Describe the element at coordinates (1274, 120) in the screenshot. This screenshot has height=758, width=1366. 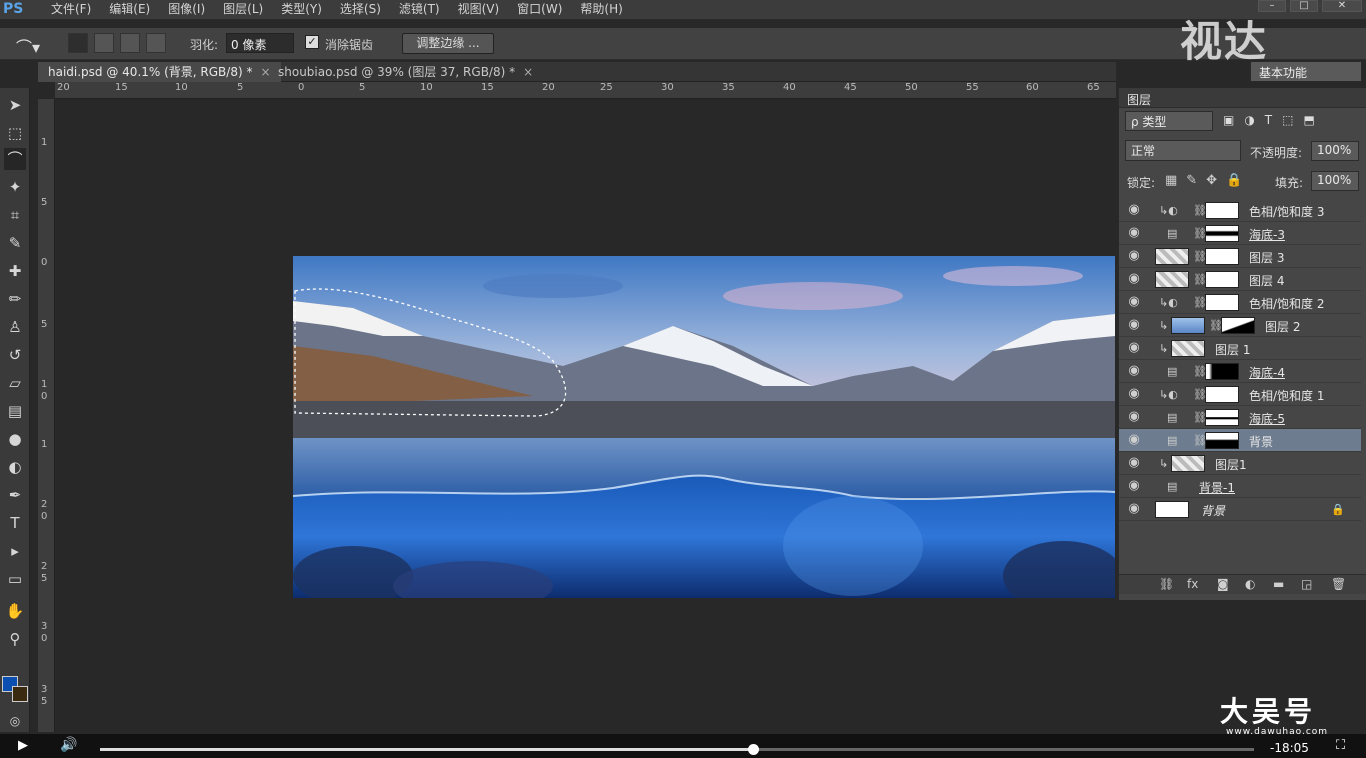
I see `filter-icons: ▣◑T⬚⬒` at that location.